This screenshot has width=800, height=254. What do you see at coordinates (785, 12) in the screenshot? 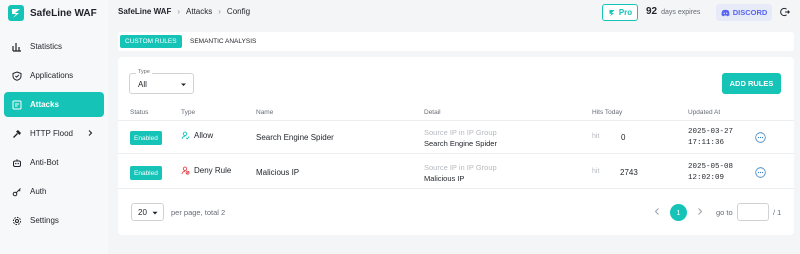
I see `logout-icon` at bounding box center [785, 12].